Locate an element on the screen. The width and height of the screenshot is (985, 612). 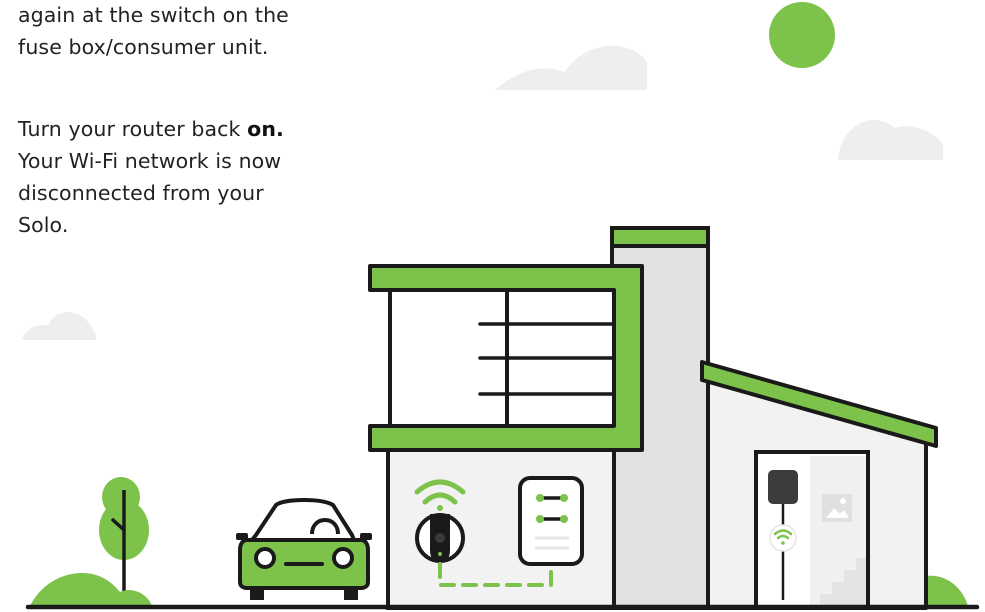
ev-charger-icon is located at coordinates (440, 538).